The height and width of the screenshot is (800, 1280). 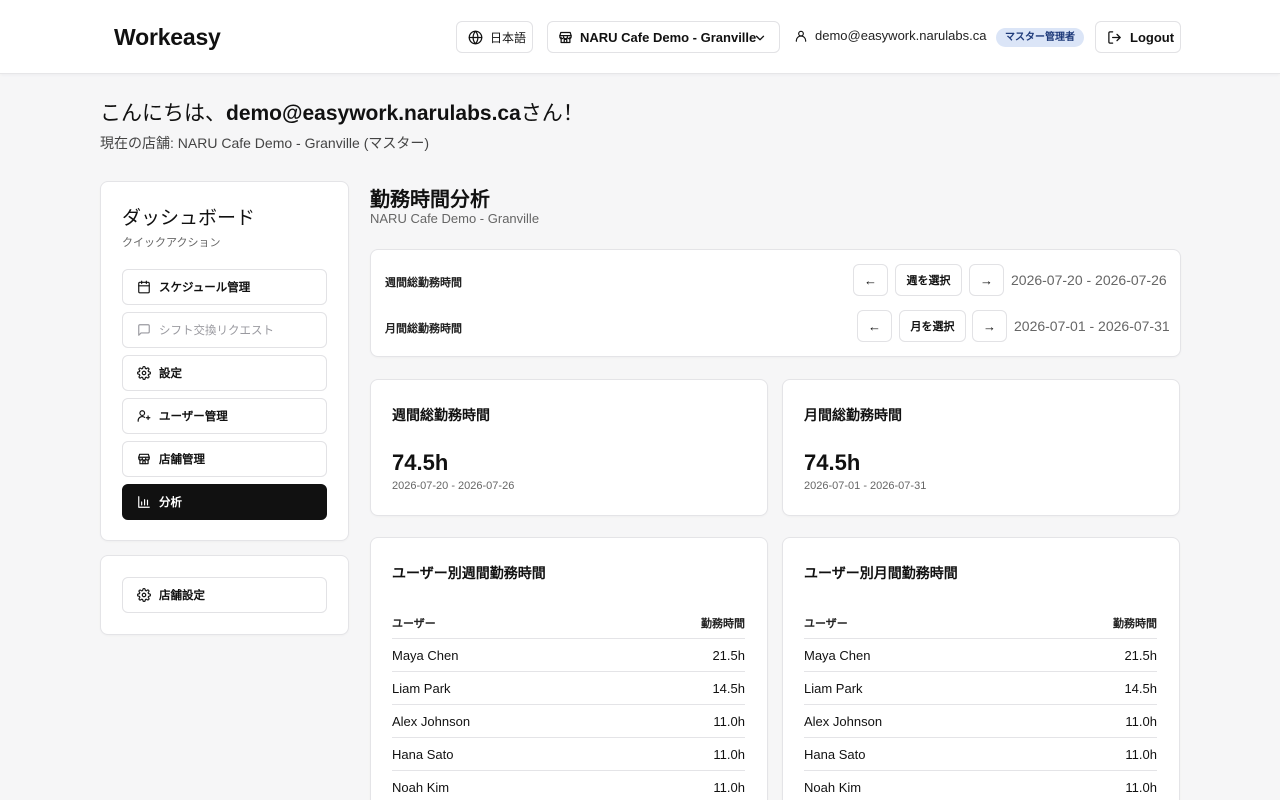 I want to click on store-settings-button: 店舗設定, so click(x=224, y=595).